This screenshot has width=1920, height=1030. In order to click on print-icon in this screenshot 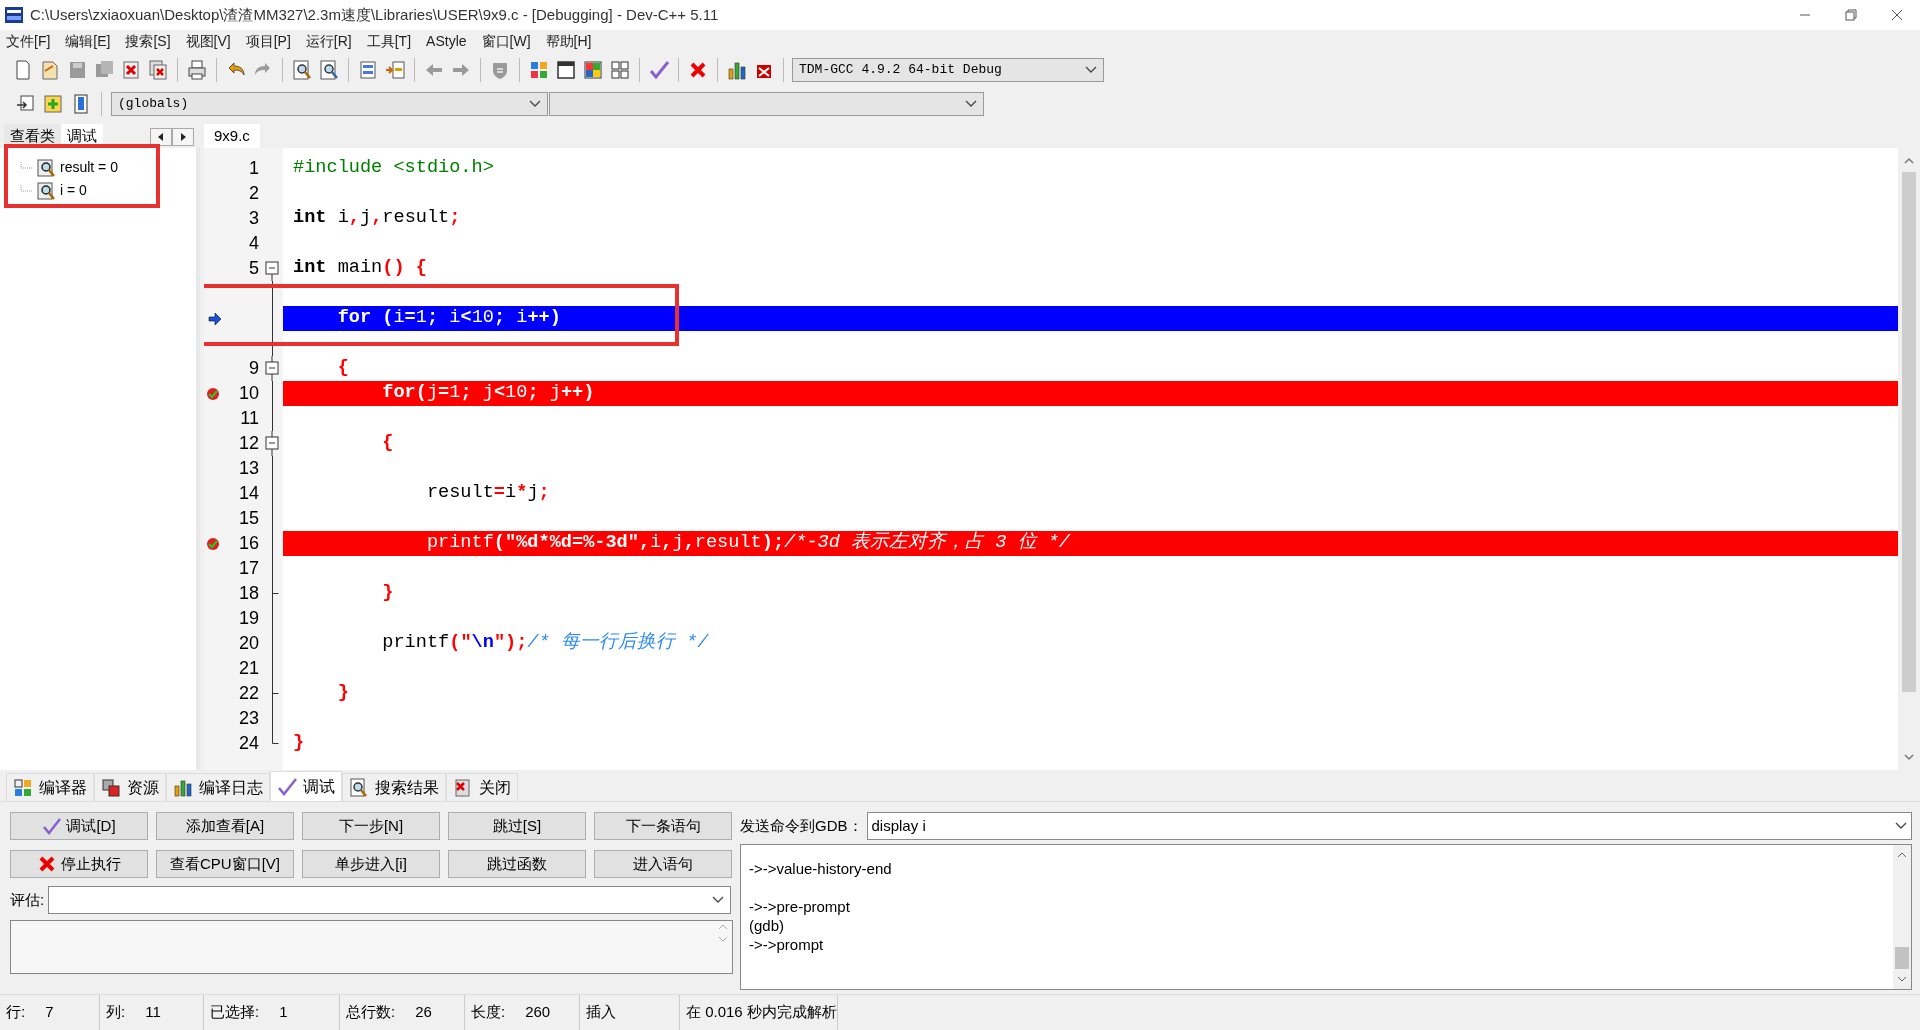, I will do `click(197, 70)`.